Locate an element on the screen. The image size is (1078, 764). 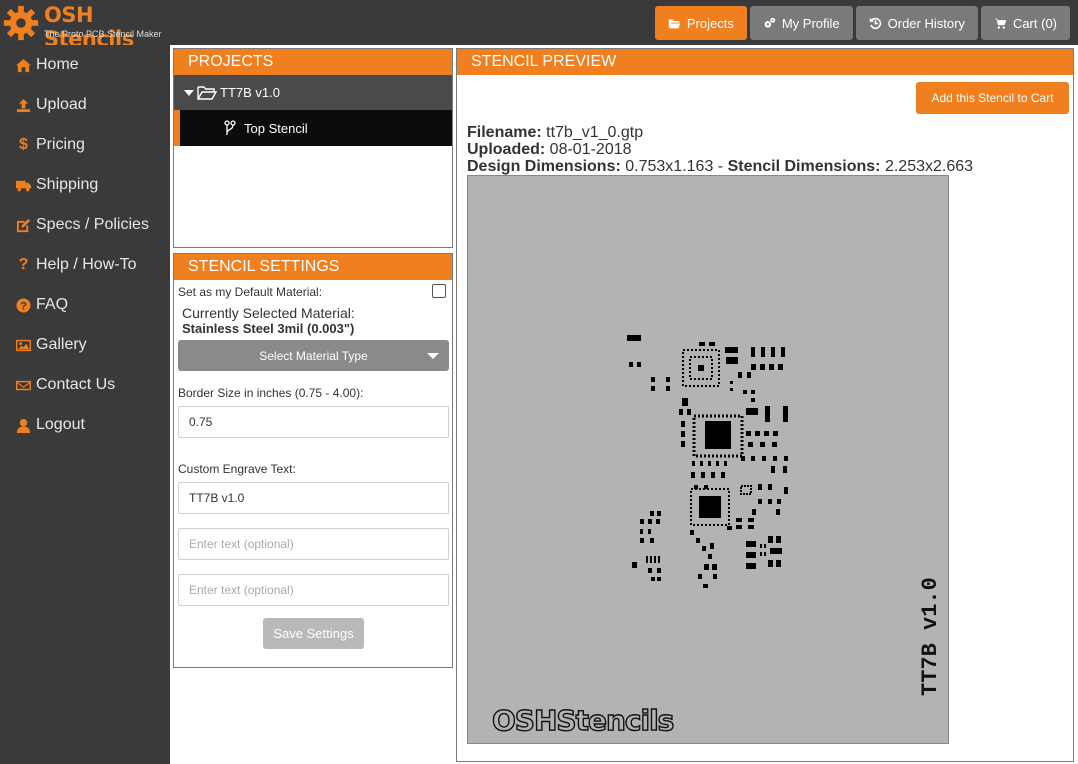
question-icon: ? is located at coordinates (23, 264).